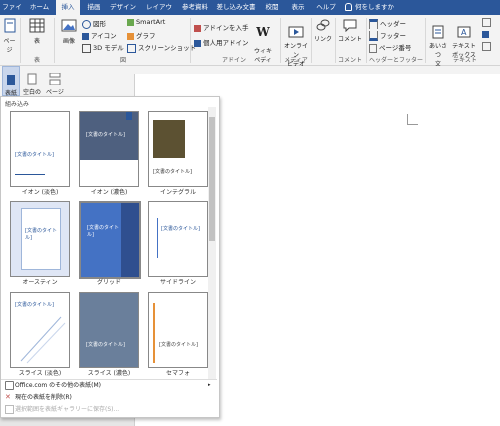 This screenshot has width=500, height=426. What do you see at coordinates (86, 48) in the screenshot?
I see `cube-icon` at bounding box center [86, 48].